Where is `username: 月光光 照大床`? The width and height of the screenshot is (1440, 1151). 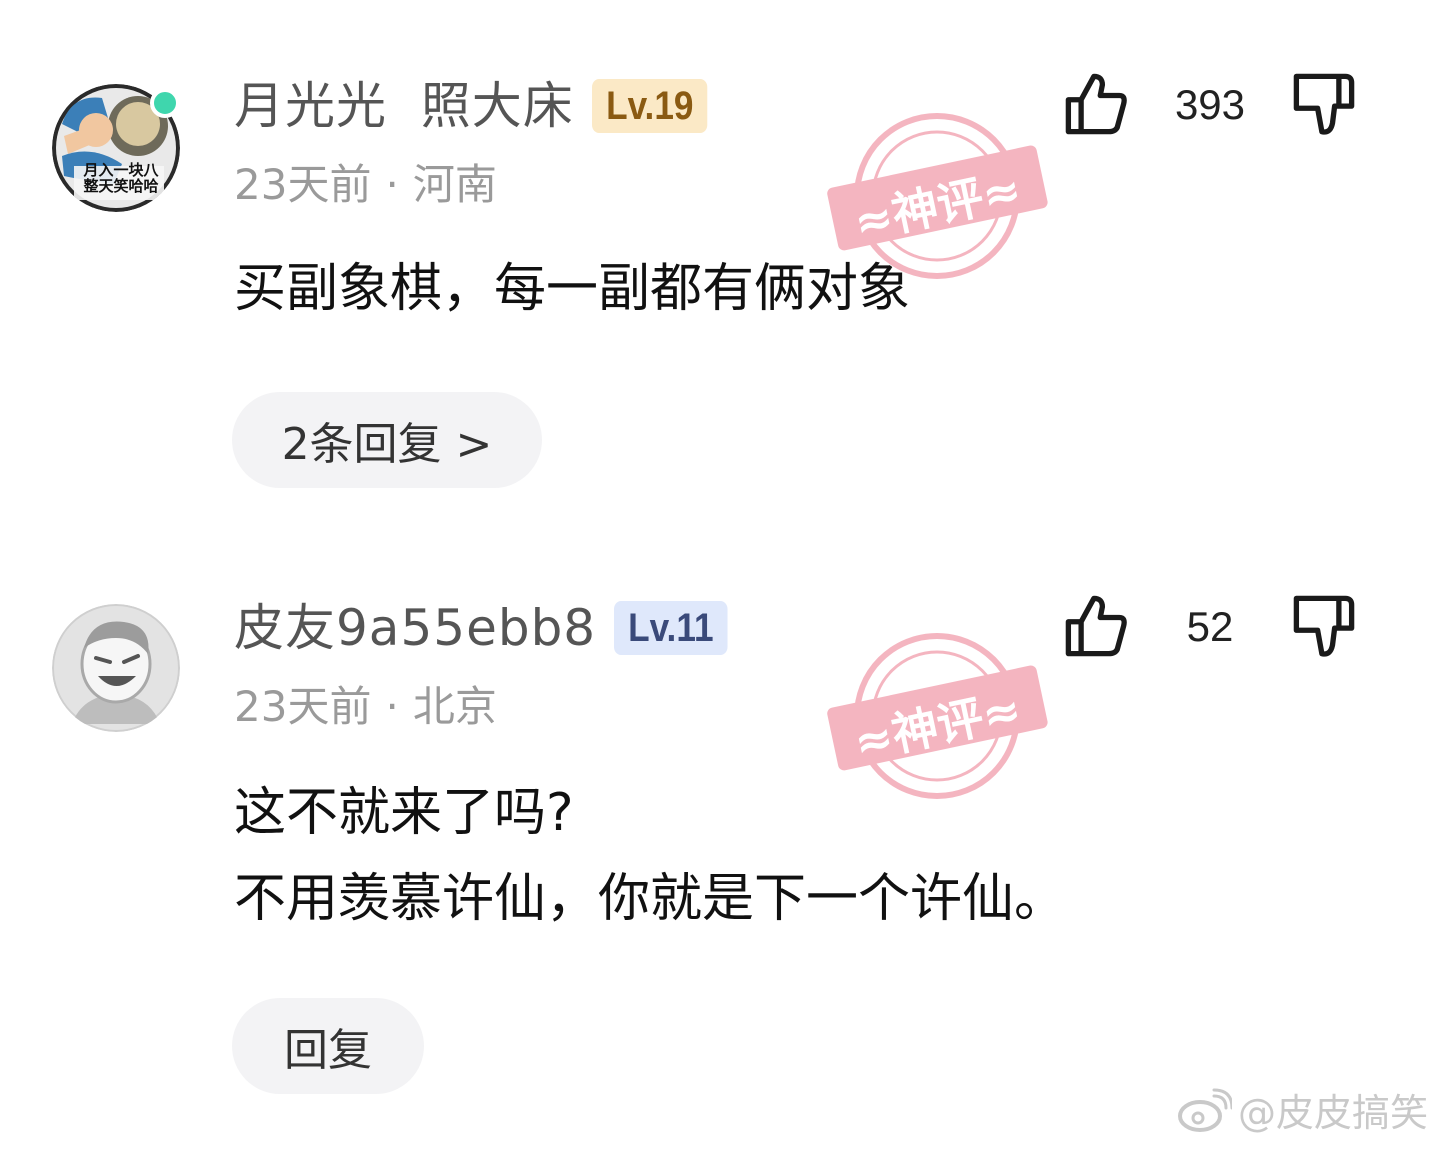
username: 月光光 照大床 is located at coordinates (404, 106).